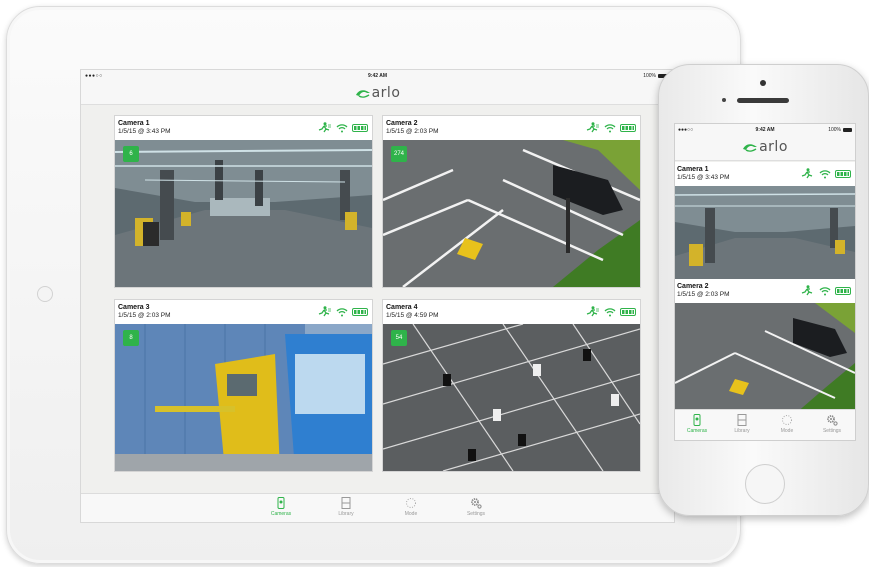  What do you see at coordinates (840, 130) in the screenshot?
I see `battery-indicator: 100%` at bounding box center [840, 130].